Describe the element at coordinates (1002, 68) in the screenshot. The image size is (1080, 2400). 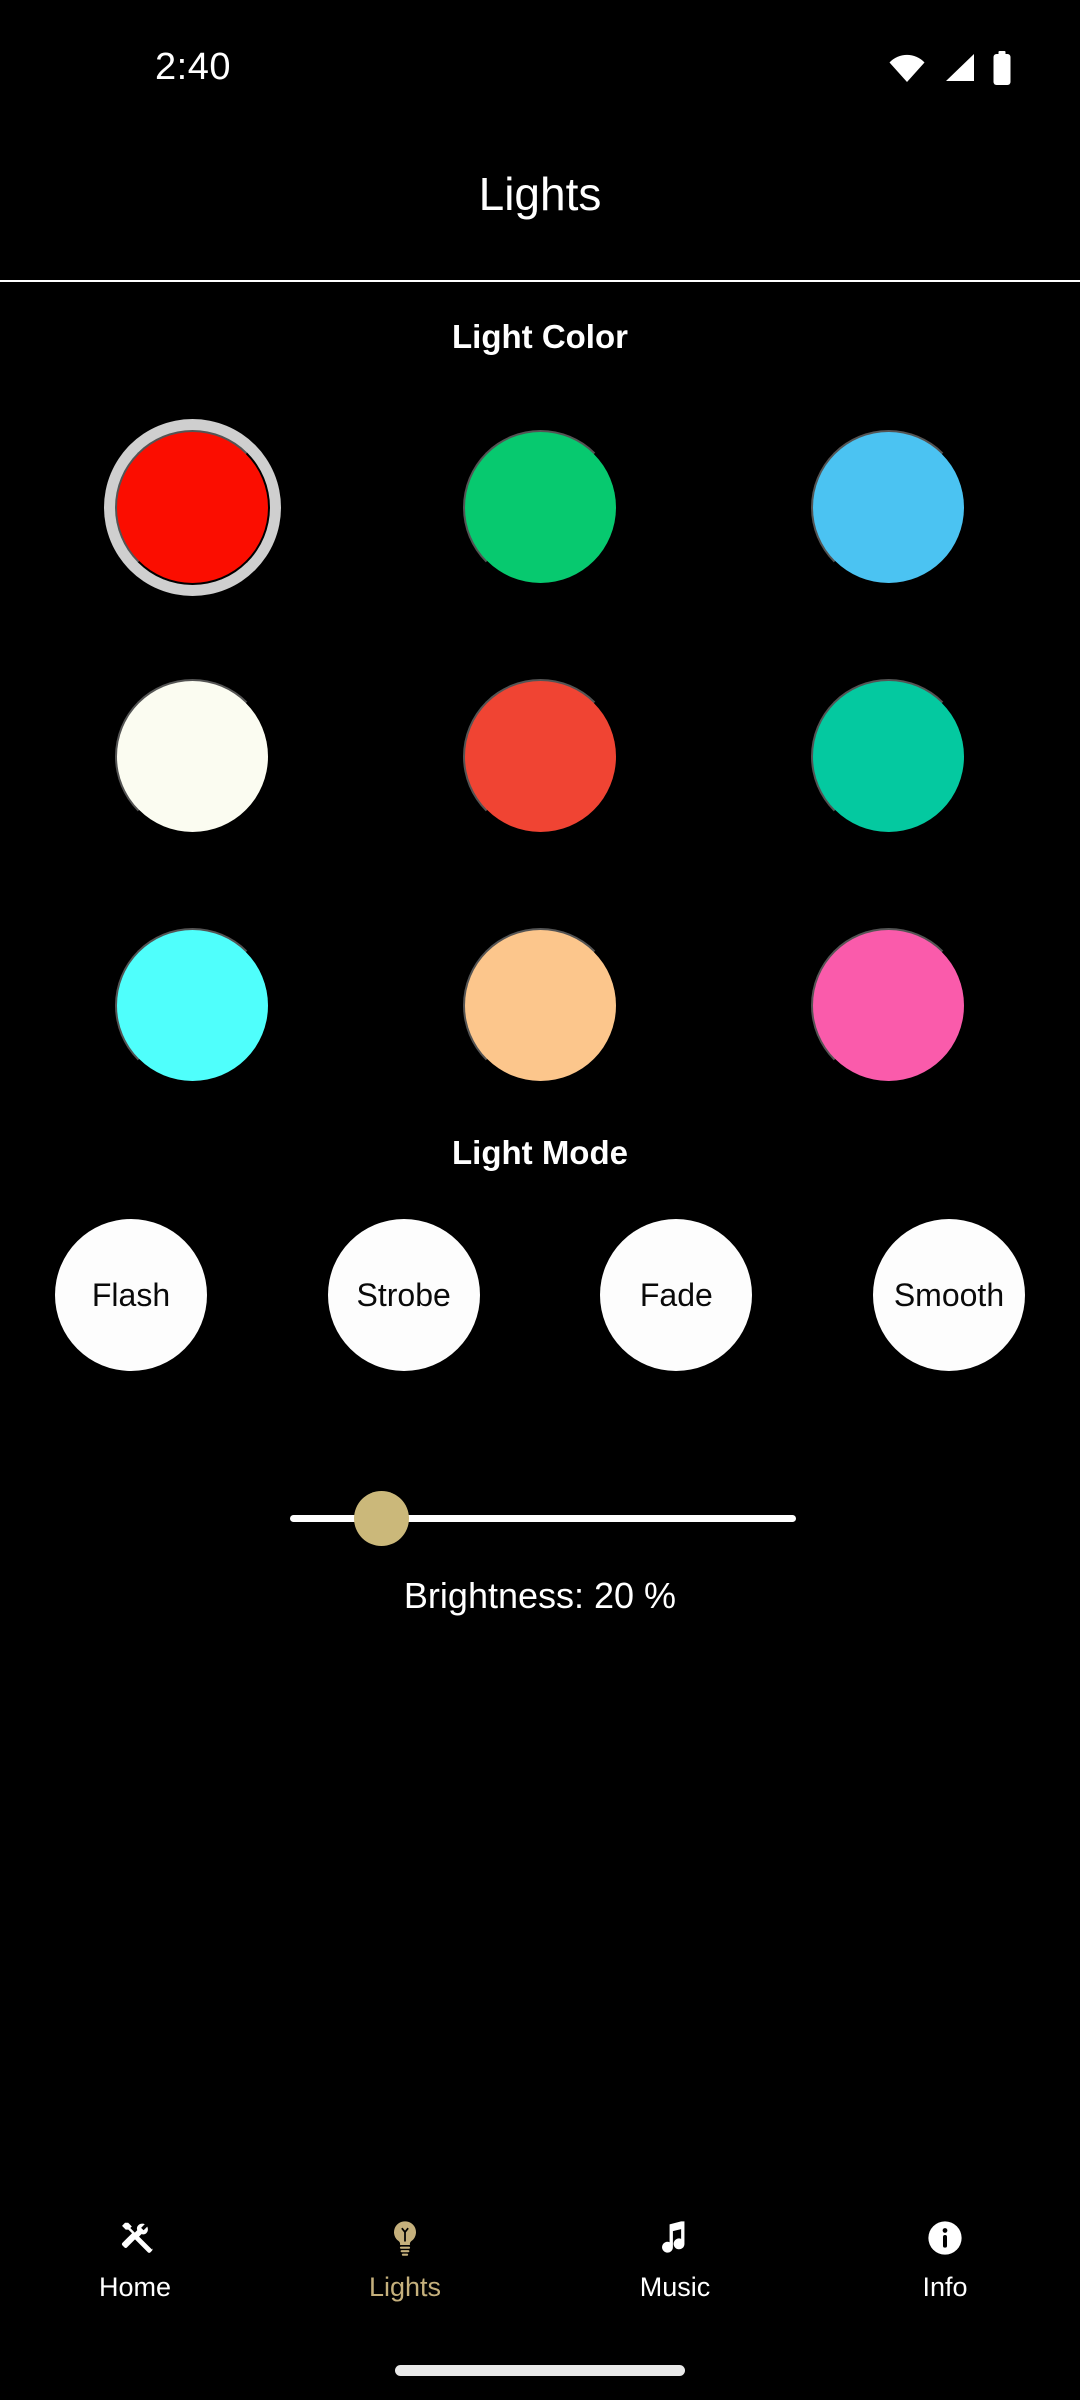
I see `battery-icon` at that location.